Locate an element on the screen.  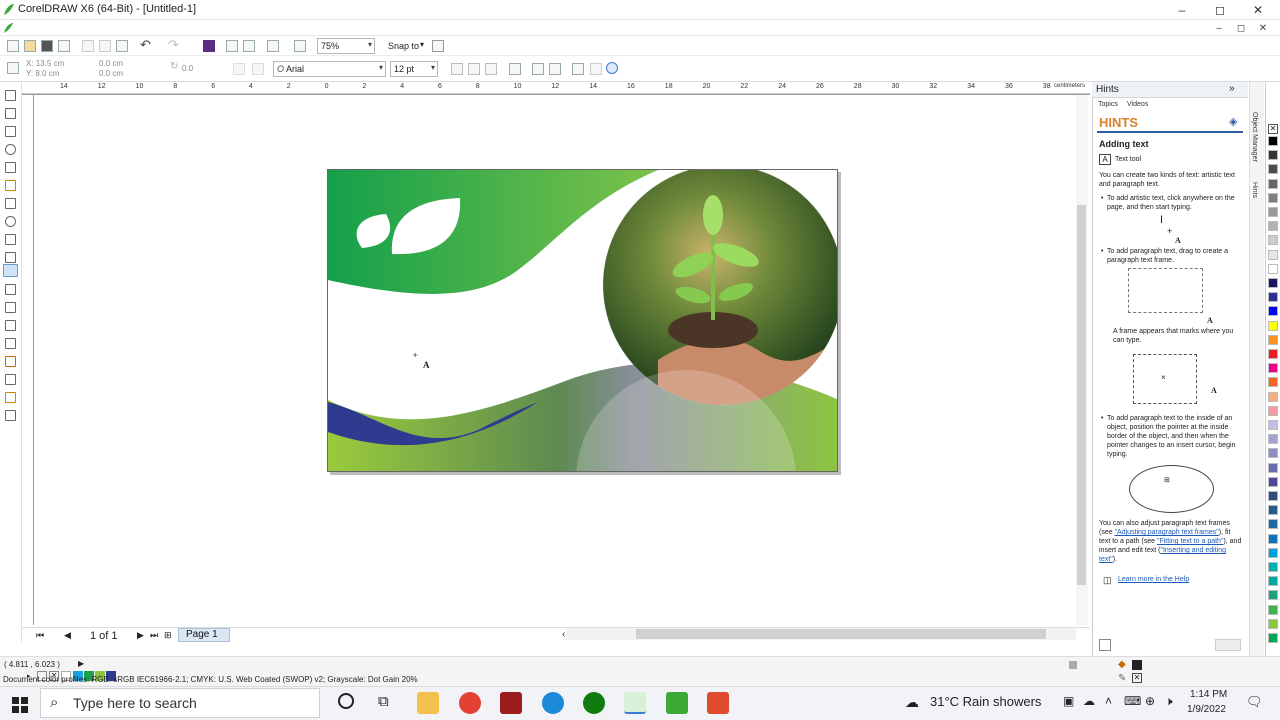
home-icon is located at coordinates (1105, 645).